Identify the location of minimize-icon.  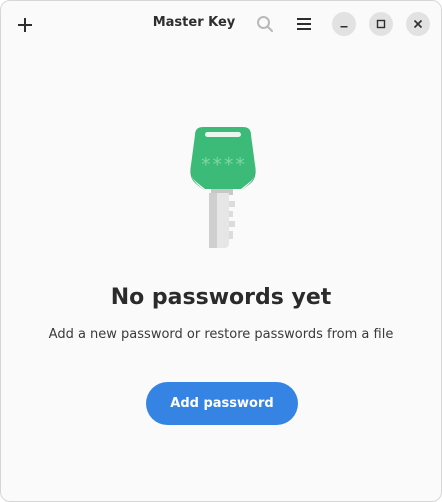
(344, 27).